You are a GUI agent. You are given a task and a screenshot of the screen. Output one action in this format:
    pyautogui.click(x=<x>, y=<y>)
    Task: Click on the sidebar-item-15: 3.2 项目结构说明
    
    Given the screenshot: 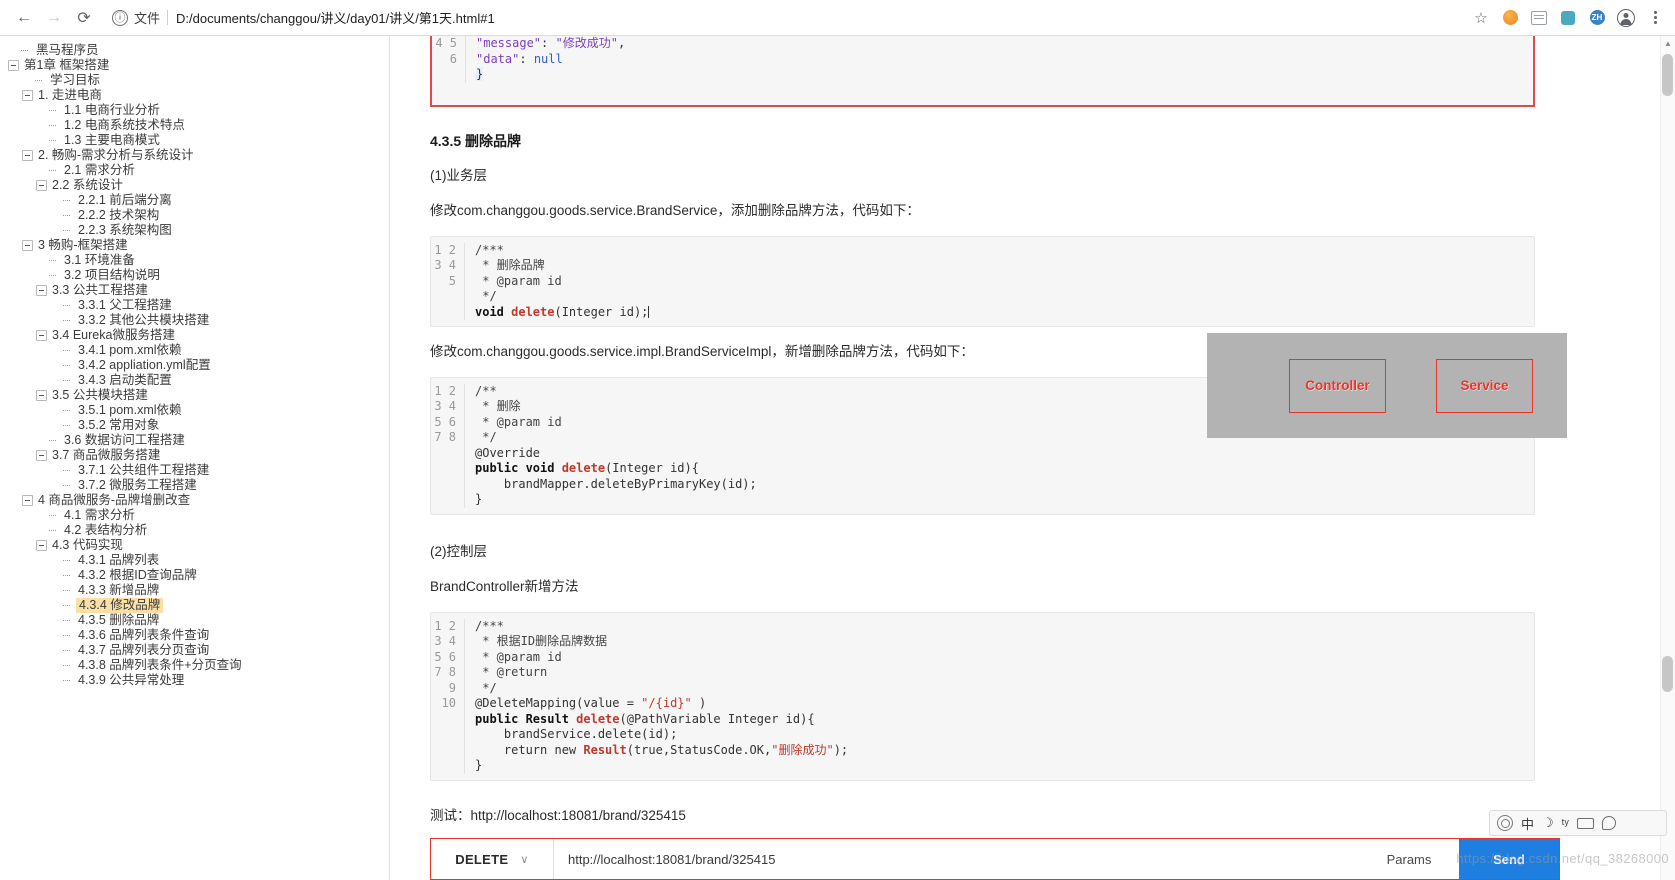 What is the action you would take?
    pyautogui.click(x=198, y=275)
    